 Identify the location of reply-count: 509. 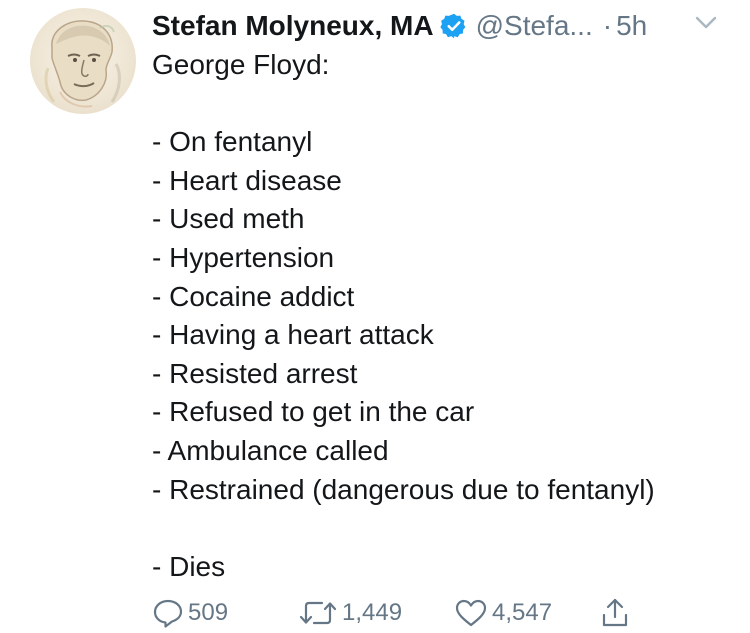
(208, 612).